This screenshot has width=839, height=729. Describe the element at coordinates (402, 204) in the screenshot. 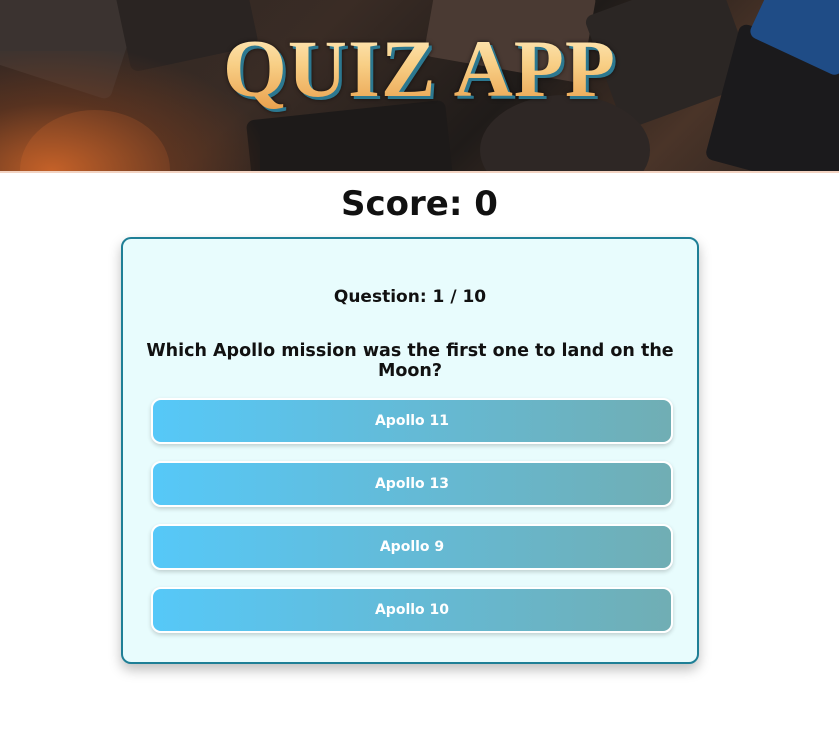

I see `score-label: Score:` at that location.